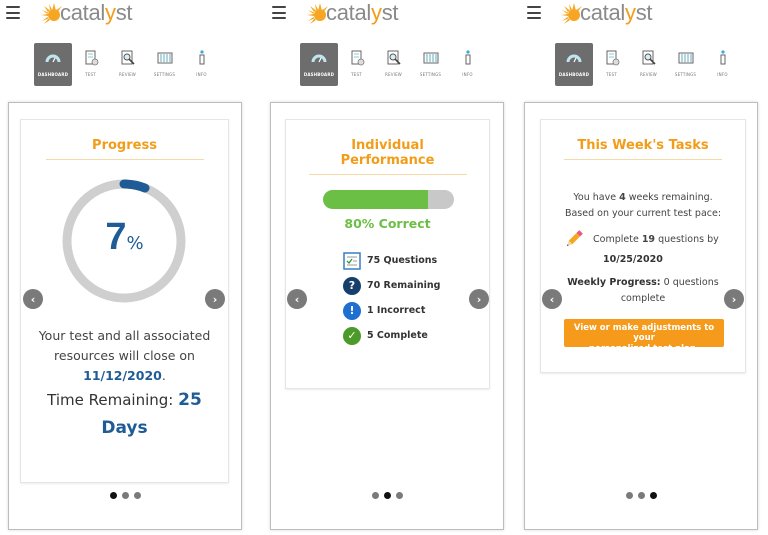 The image size is (768, 535). I want to click on weekly-task: Complete 19 questions by 10/25/2020, so click(648, 246).